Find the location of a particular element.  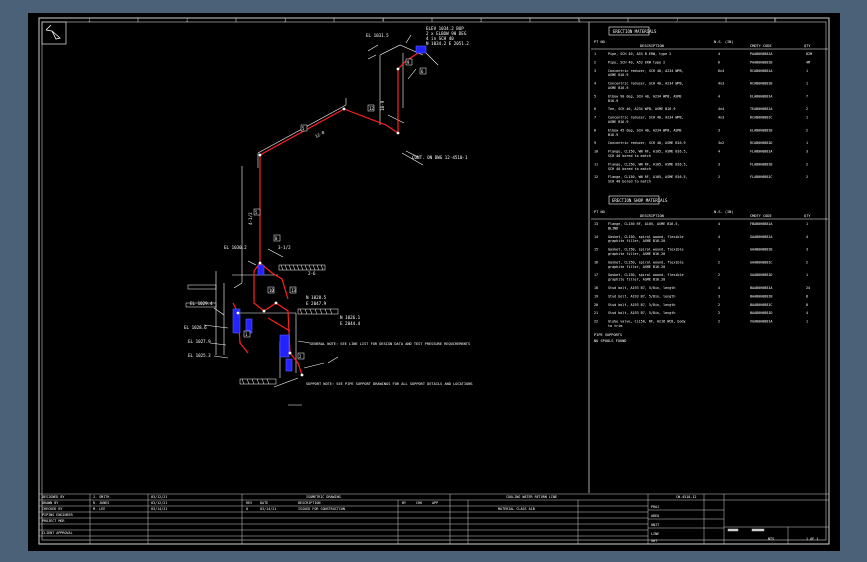

row-description: Stud bolt, A193 B7, 5/8in, length is located at coordinates (641, 305).